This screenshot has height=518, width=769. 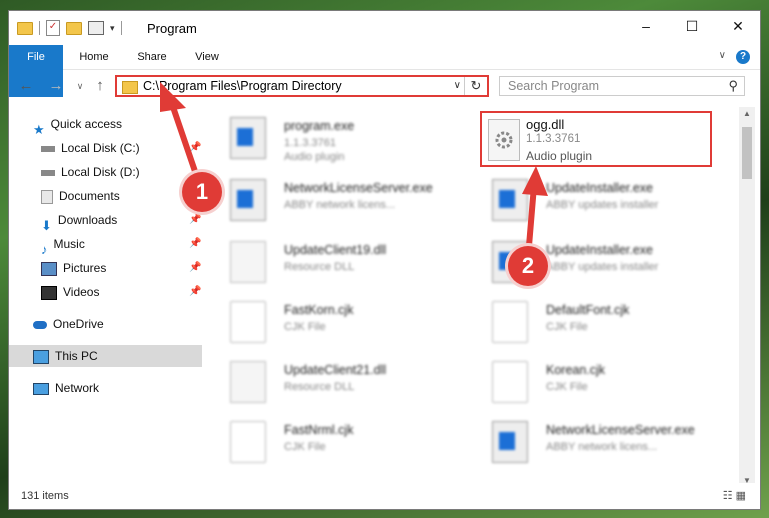 I want to click on step-1-badge: 1, so click(x=202, y=192).